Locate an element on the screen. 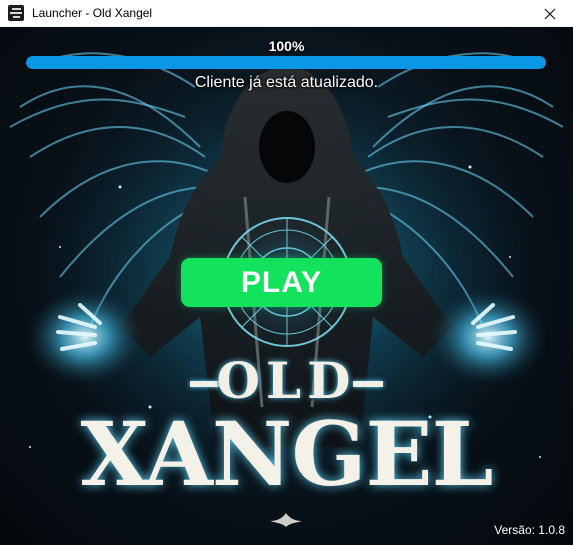  progress-bar is located at coordinates (286, 62).